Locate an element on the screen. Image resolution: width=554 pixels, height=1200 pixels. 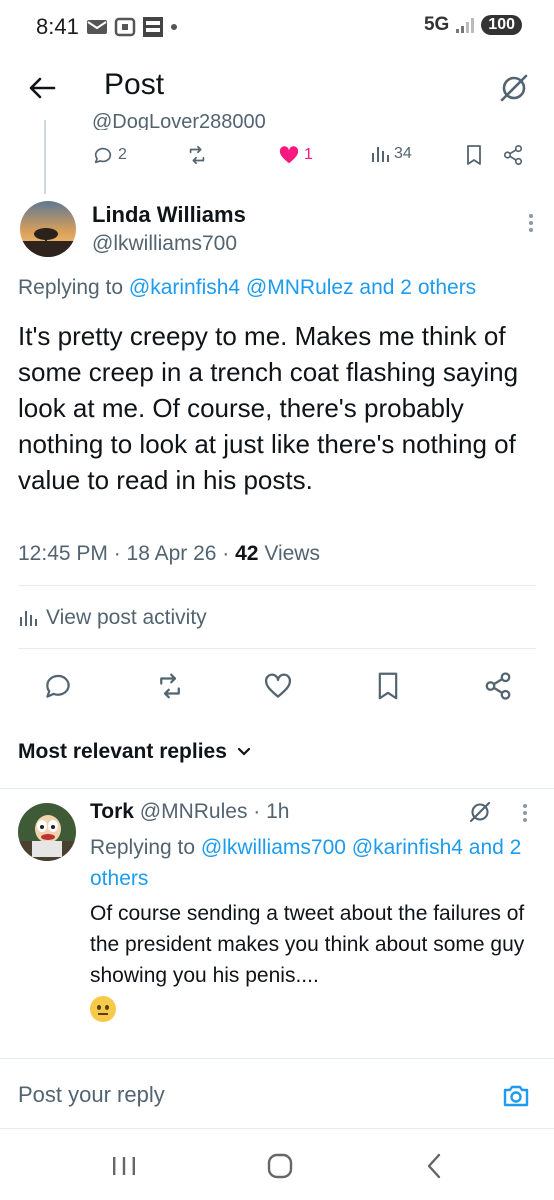
back-button is located at coordinates (42, 88).